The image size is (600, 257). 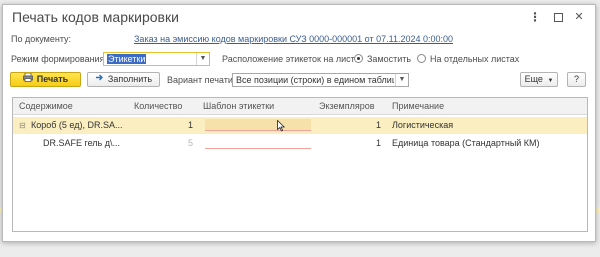 I want to click on mode-select: Этикетки ▼, so click(x=156, y=59).